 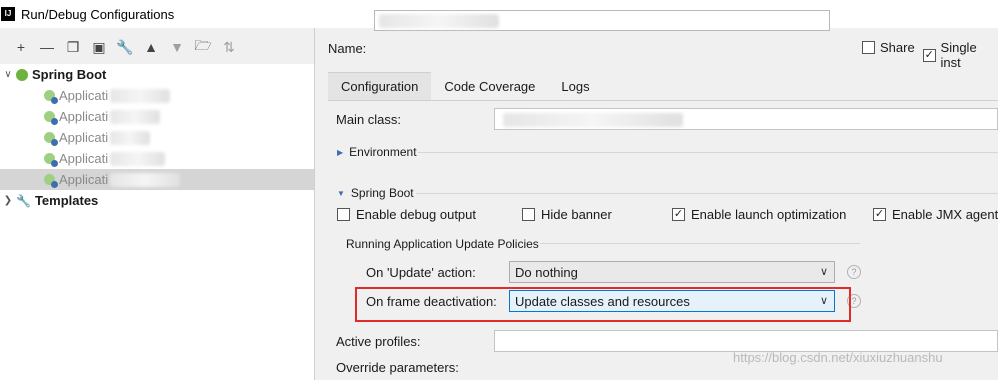 I want to click on remove-icon: —, so click(x=47, y=47).